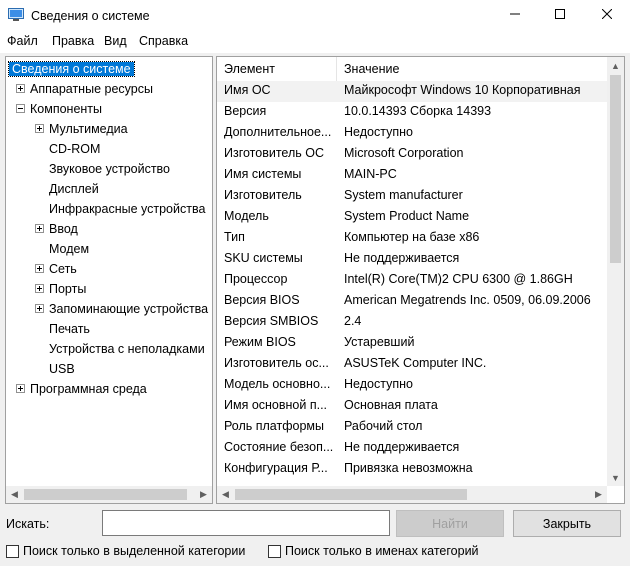 Image resolution: width=630 pixels, height=566 pixels. Describe the element at coordinates (66, 109) in the screenshot. I see `tree-item-label: Компоненты` at that location.